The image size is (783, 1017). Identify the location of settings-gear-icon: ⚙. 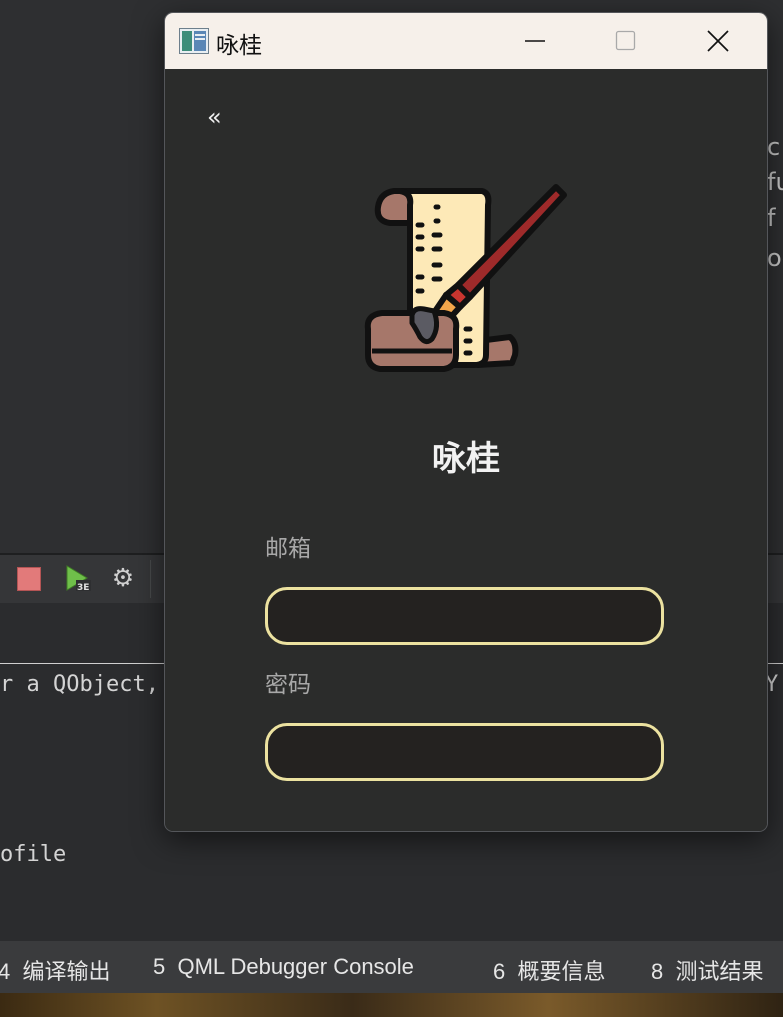
(123, 578).